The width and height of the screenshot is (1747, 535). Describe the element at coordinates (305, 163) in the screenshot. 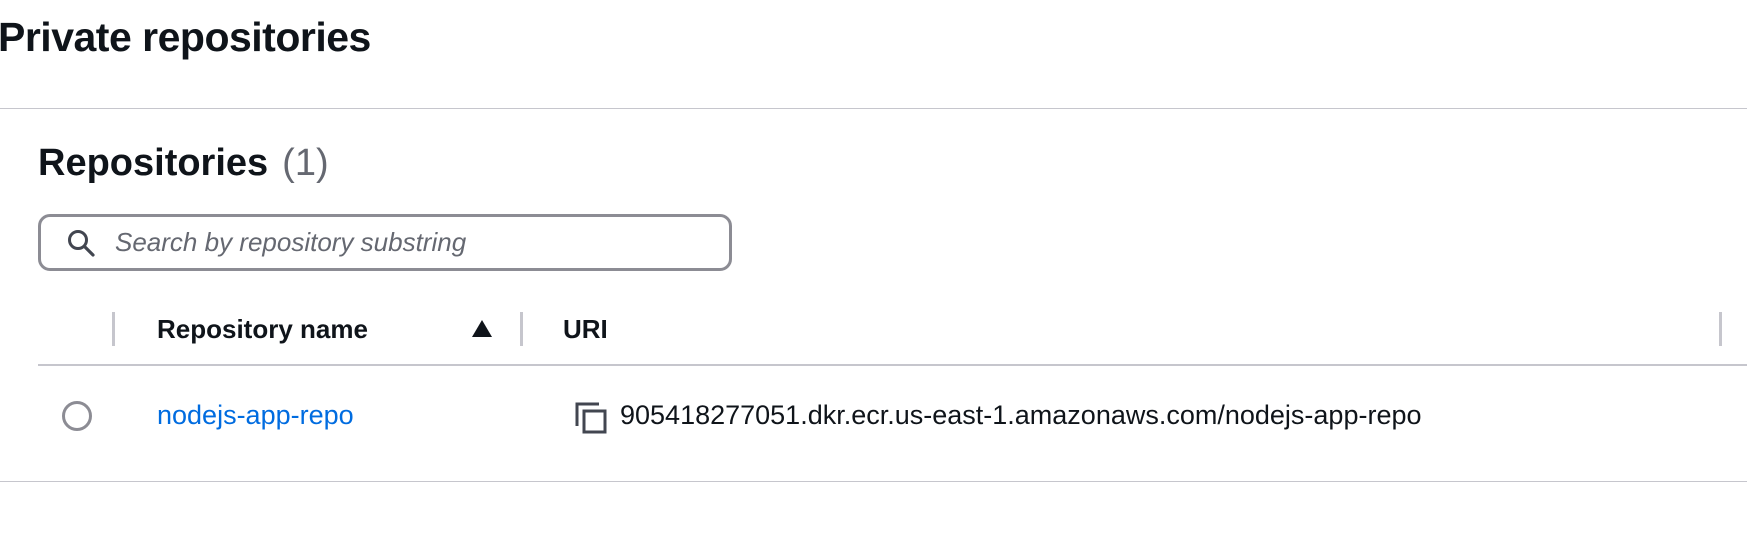

I see `repositories-count: (1)` at that location.